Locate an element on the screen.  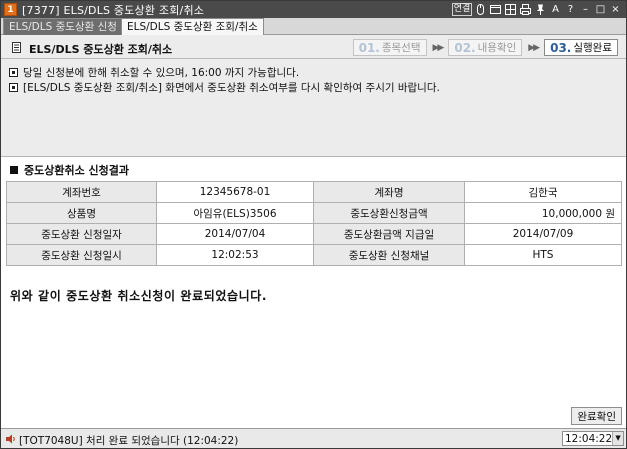
zoom-text-icon: A is located at coordinates (555, 9).